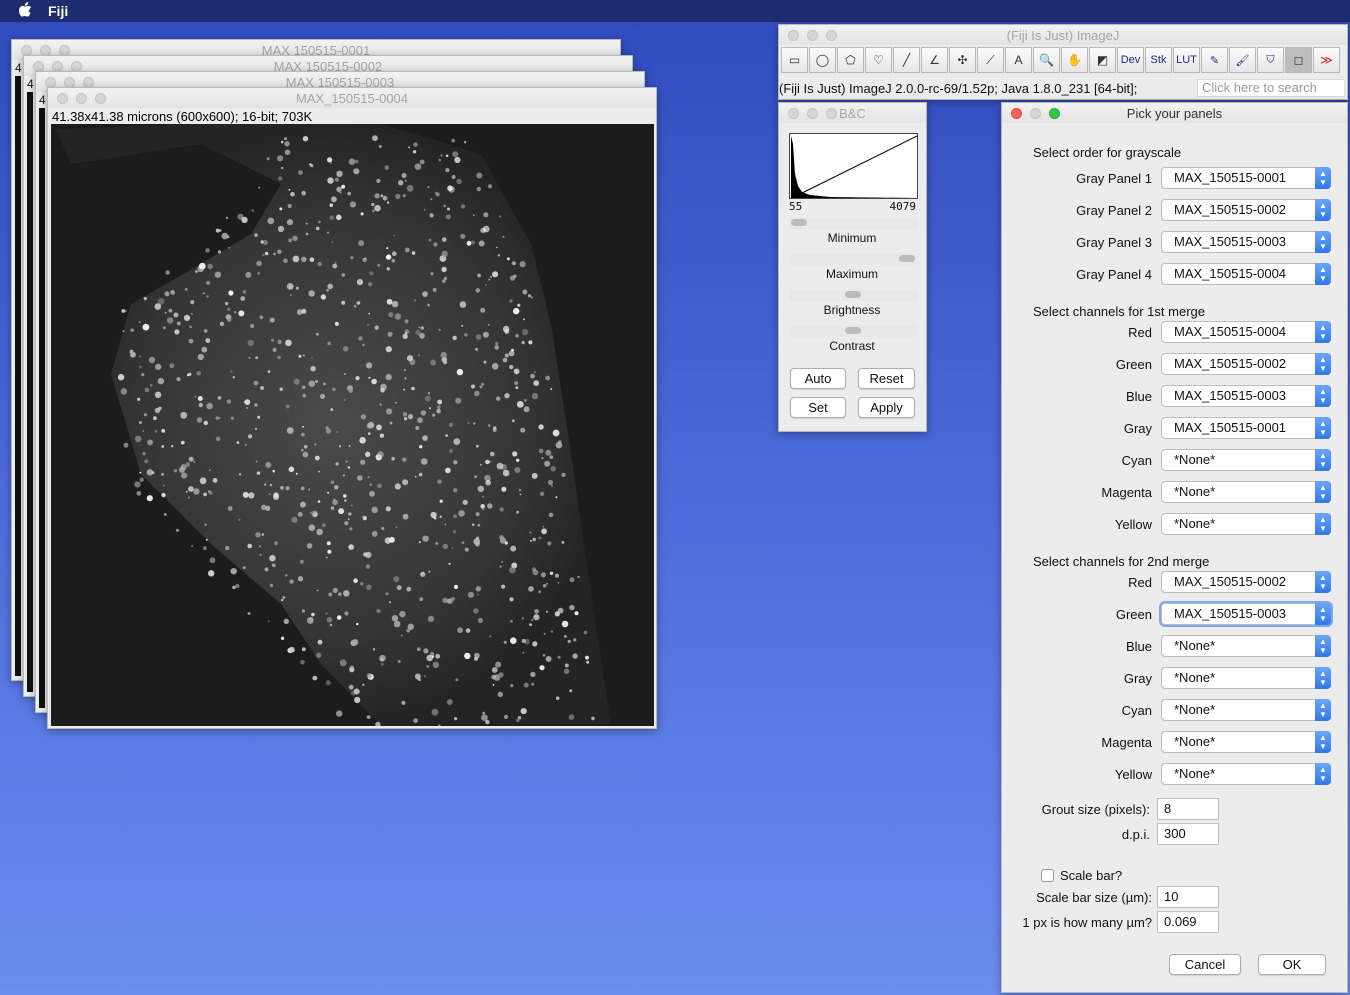 The image size is (1350, 995). I want to click on brush-tool-icon: 🖌, so click(1242, 60).